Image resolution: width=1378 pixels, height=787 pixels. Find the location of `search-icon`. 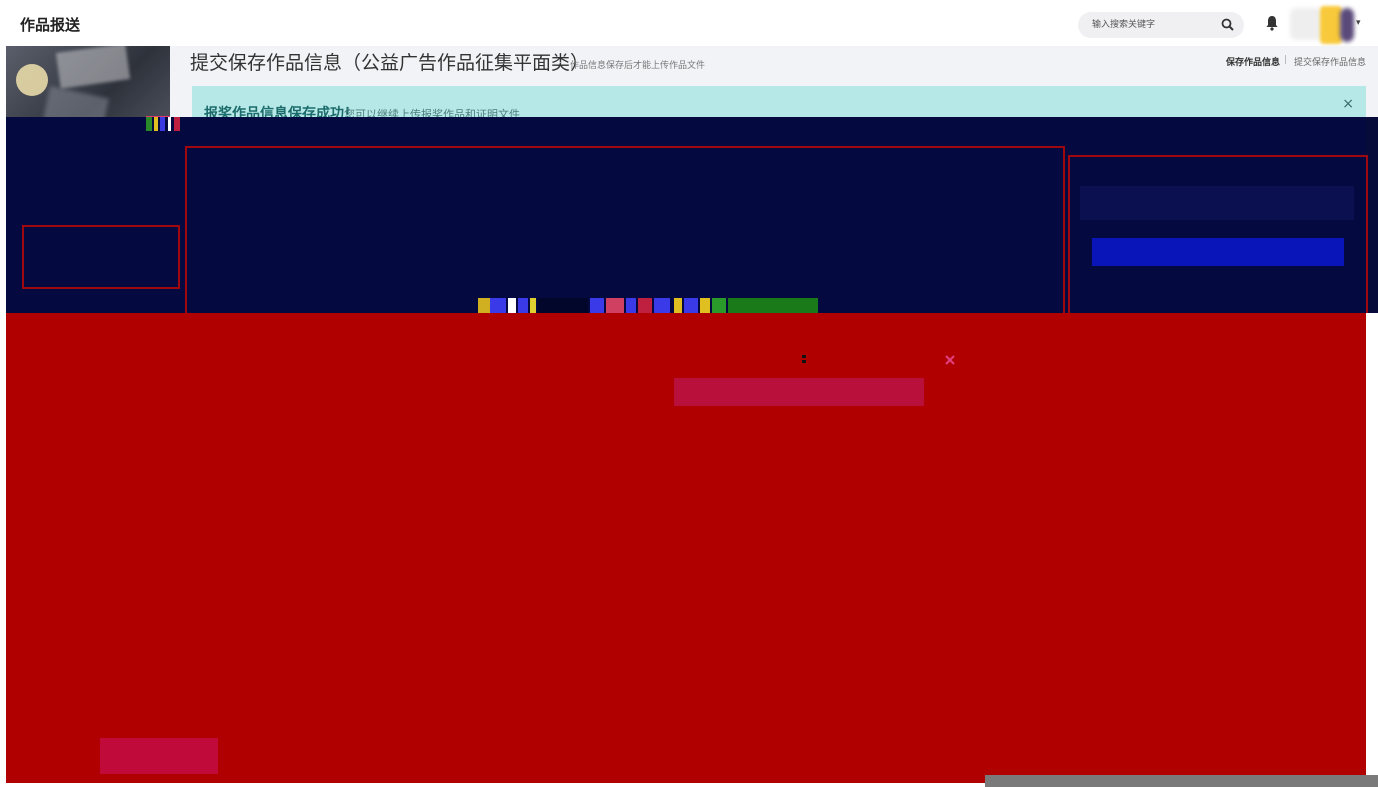

search-icon is located at coordinates (1228, 25).